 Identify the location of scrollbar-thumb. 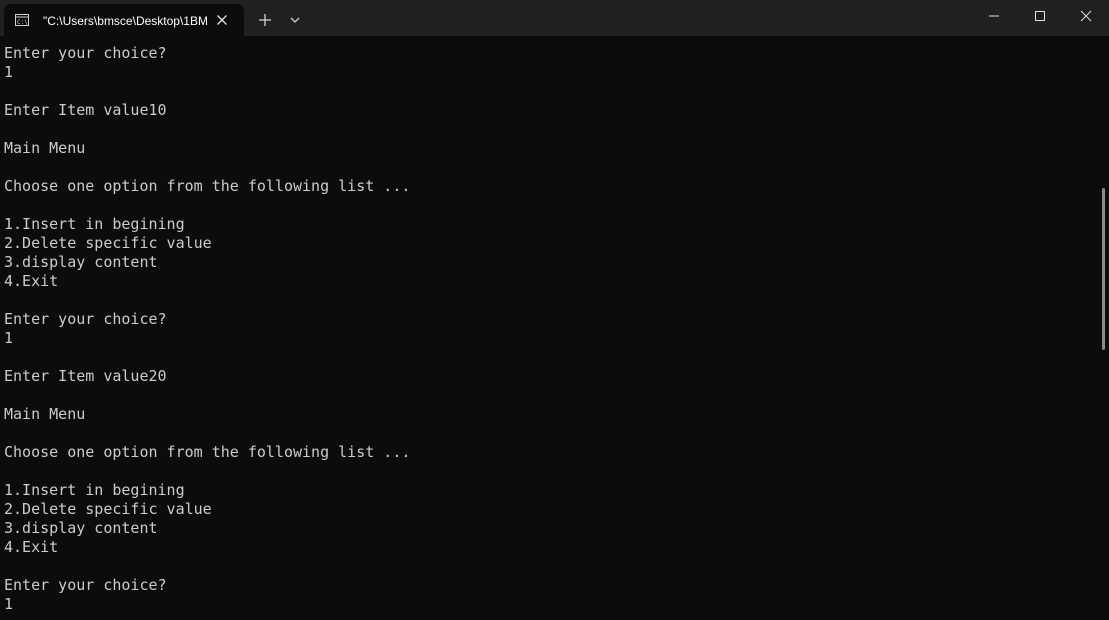
(1103, 269).